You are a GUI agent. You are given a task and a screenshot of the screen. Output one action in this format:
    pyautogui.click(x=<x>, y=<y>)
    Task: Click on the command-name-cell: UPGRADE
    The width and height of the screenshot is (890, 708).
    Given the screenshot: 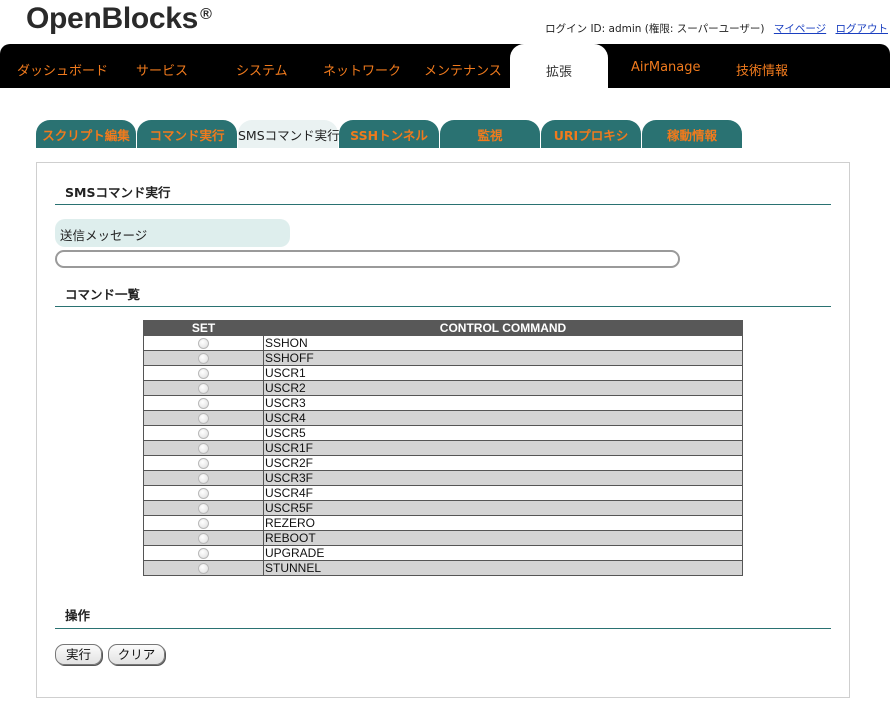 What is the action you would take?
    pyautogui.click(x=503, y=553)
    